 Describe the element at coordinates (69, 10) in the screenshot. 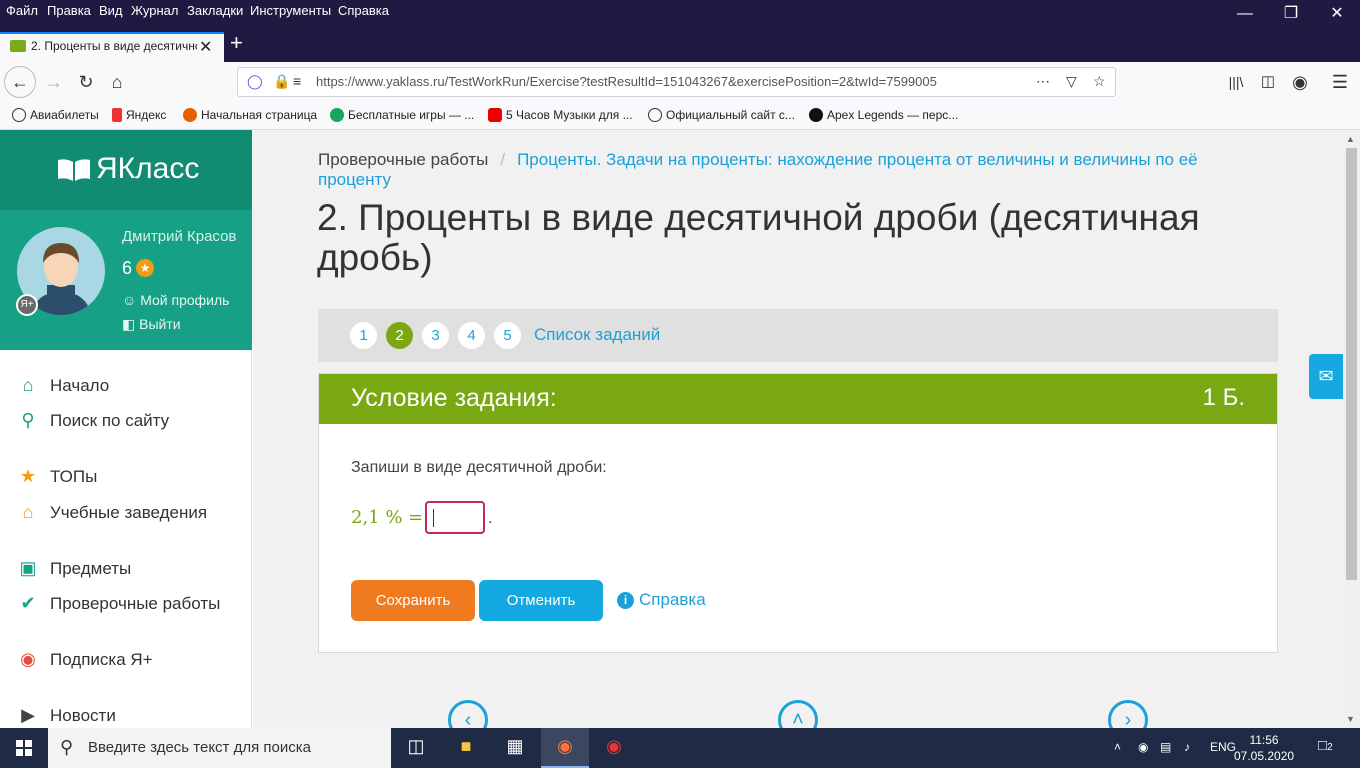

I see `menu-edit: Правка` at that location.